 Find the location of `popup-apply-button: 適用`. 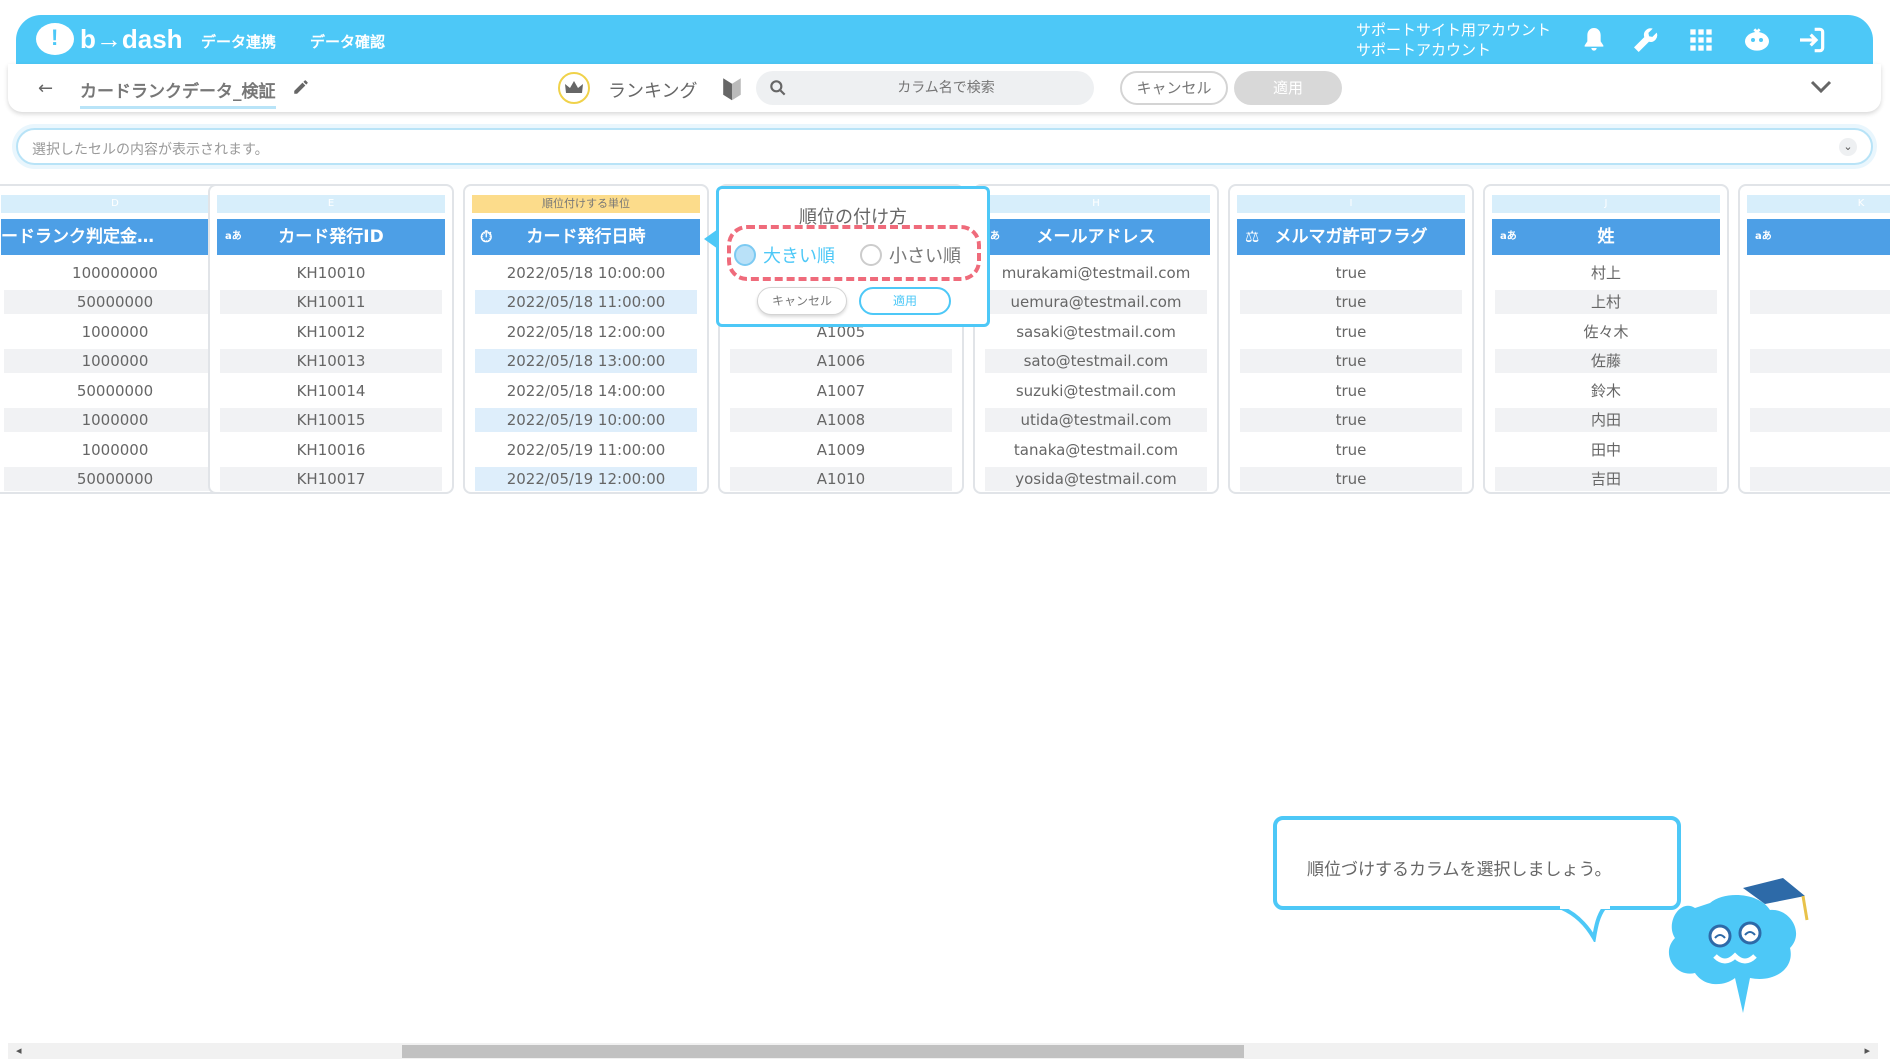

popup-apply-button: 適用 is located at coordinates (905, 301).